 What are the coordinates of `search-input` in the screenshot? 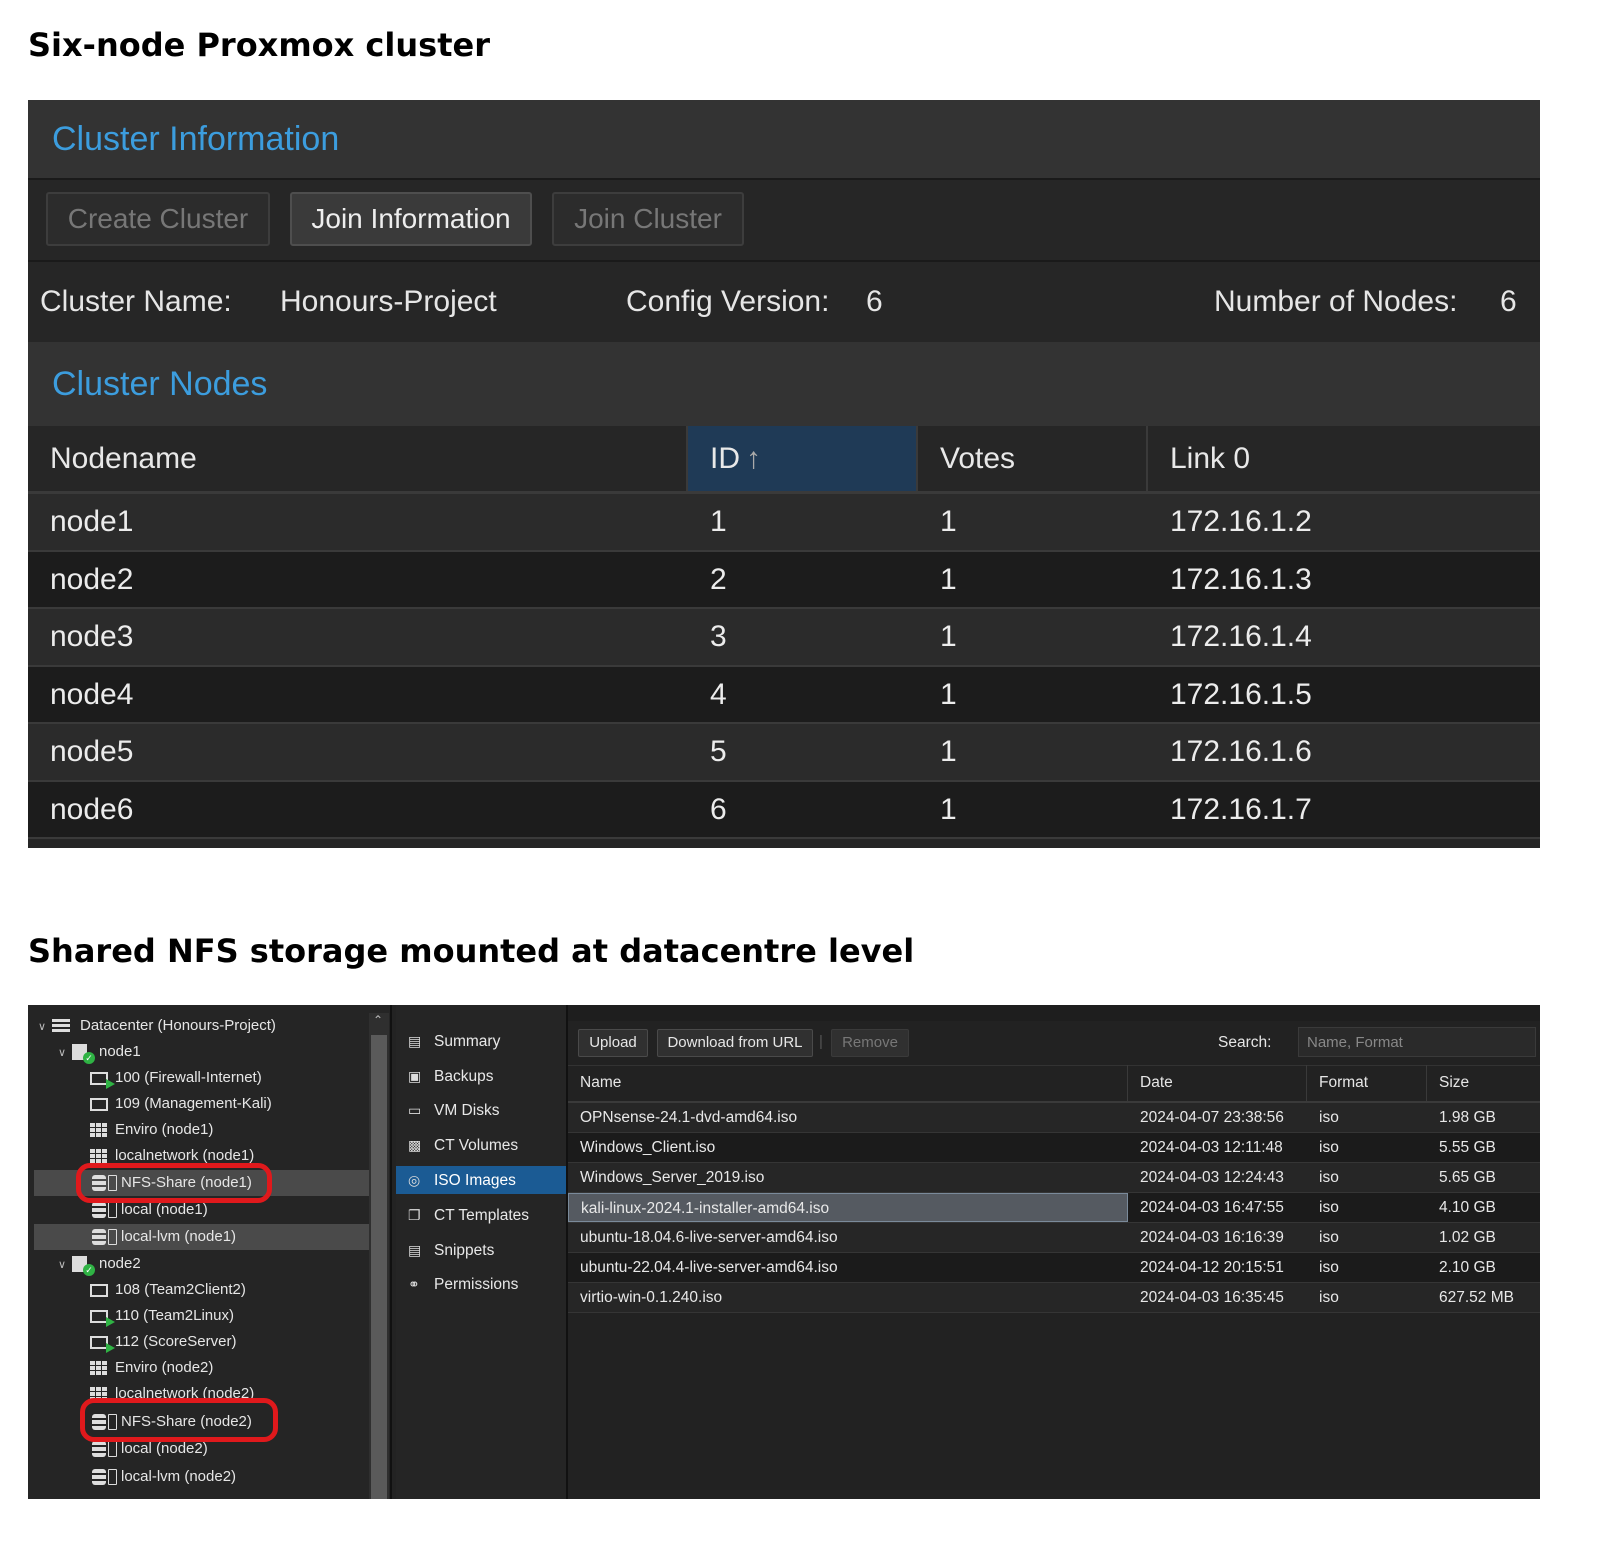 It's located at (1417, 1042).